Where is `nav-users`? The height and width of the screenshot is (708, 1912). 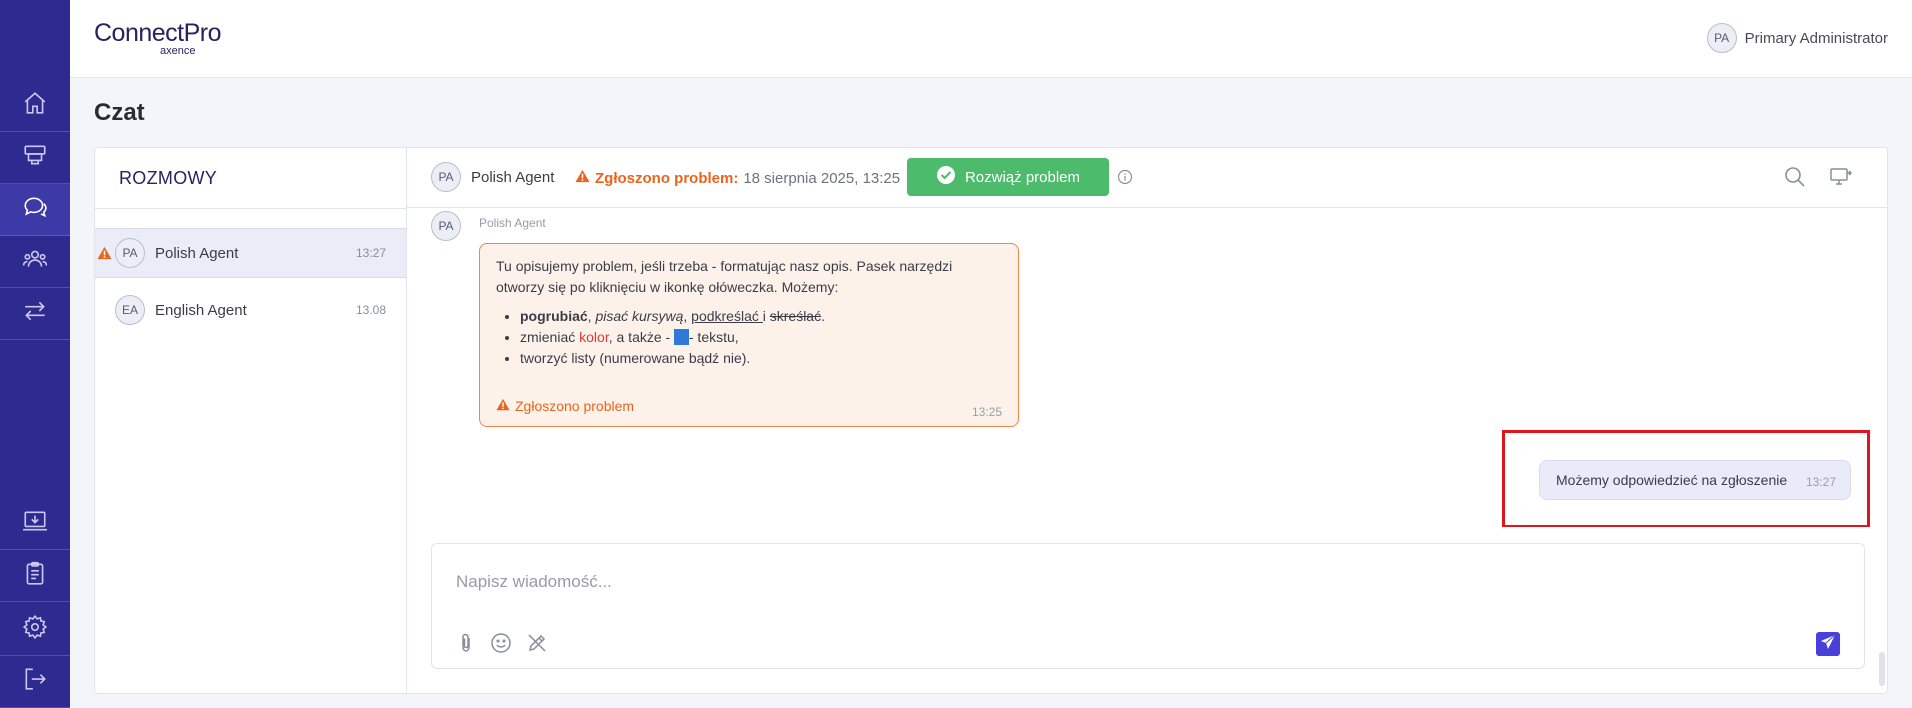 nav-users is located at coordinates (35, 262).